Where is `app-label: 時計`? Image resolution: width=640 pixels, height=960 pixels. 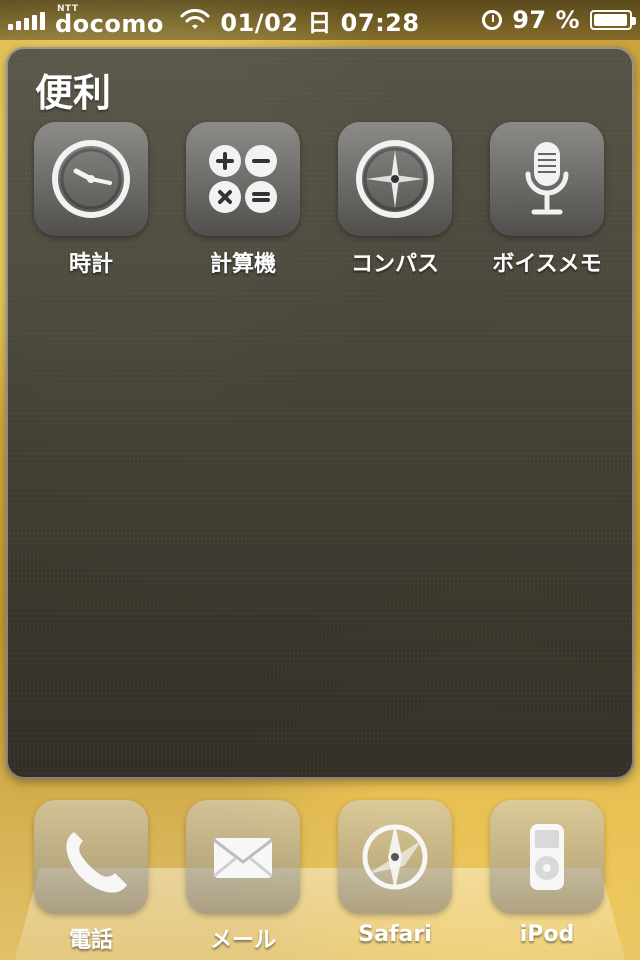 app-label: 時計 is located at coordinates (90, 264).